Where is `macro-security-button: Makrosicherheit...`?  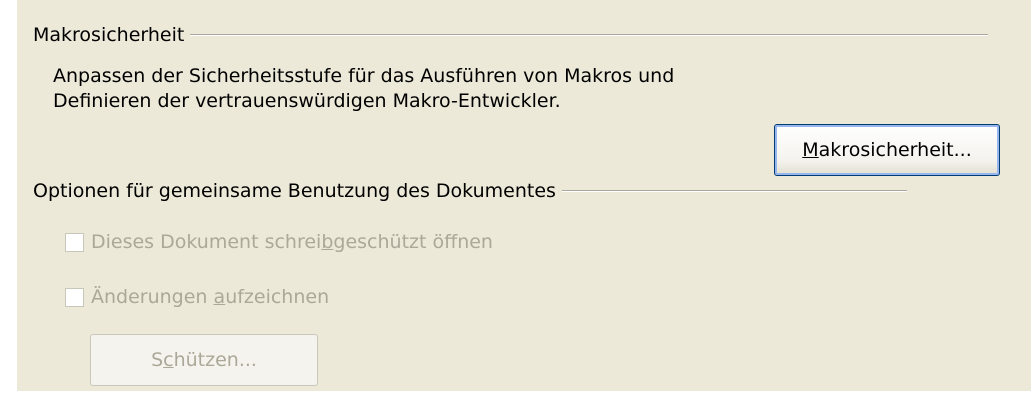
macro-security-button: Makrosicherheit... is located at coordinates (887, 150).